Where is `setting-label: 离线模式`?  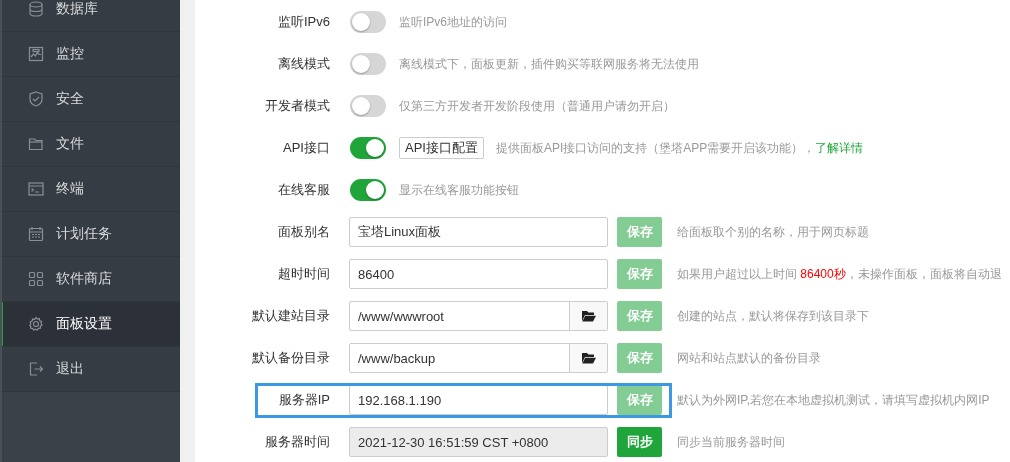
setting-label: 离线模式 is located at coordinates (303, 64).